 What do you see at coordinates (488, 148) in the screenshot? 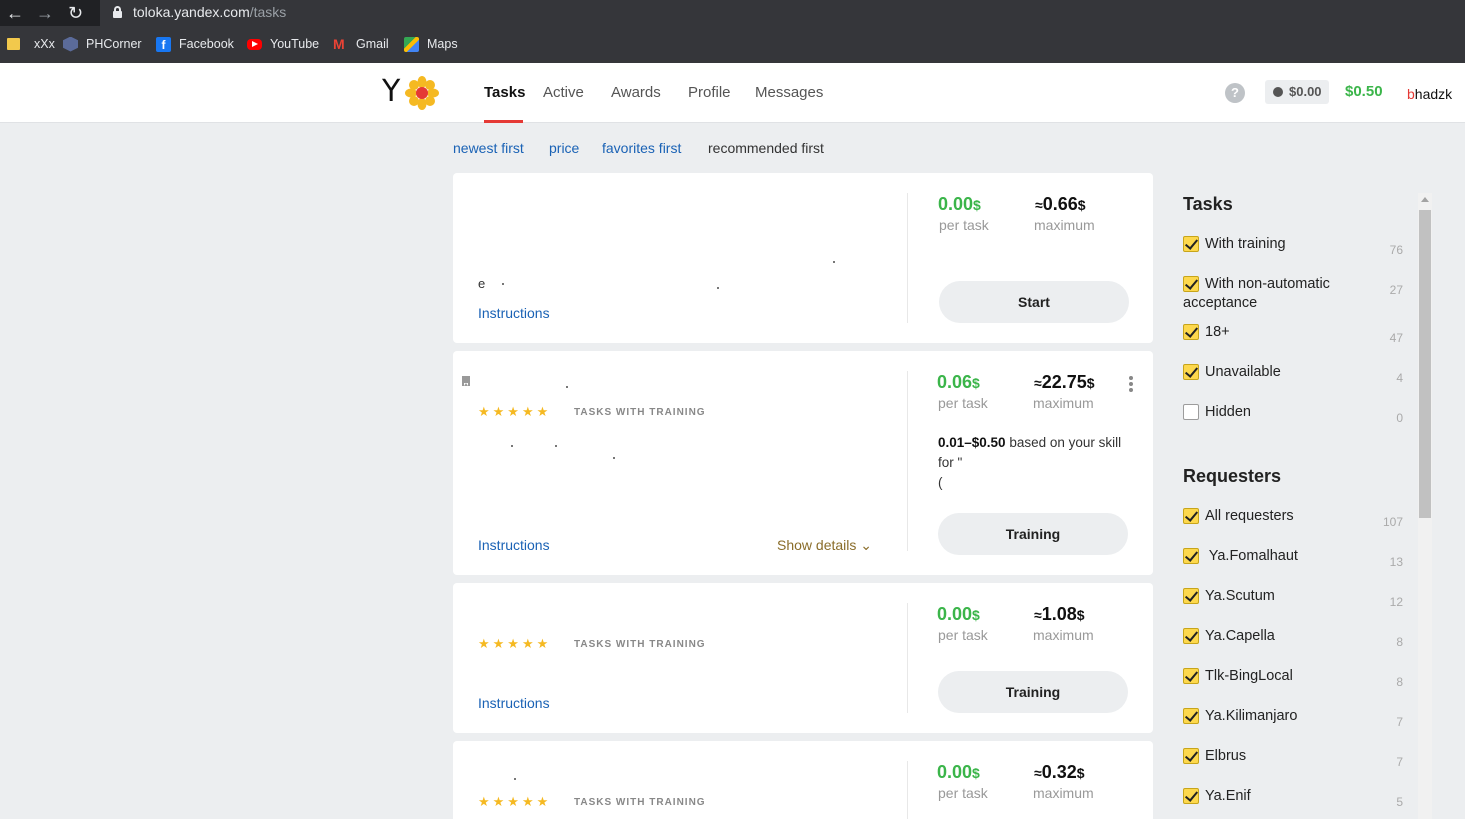
I see `sort-newest: newest first` at bounding box center [488, 148].